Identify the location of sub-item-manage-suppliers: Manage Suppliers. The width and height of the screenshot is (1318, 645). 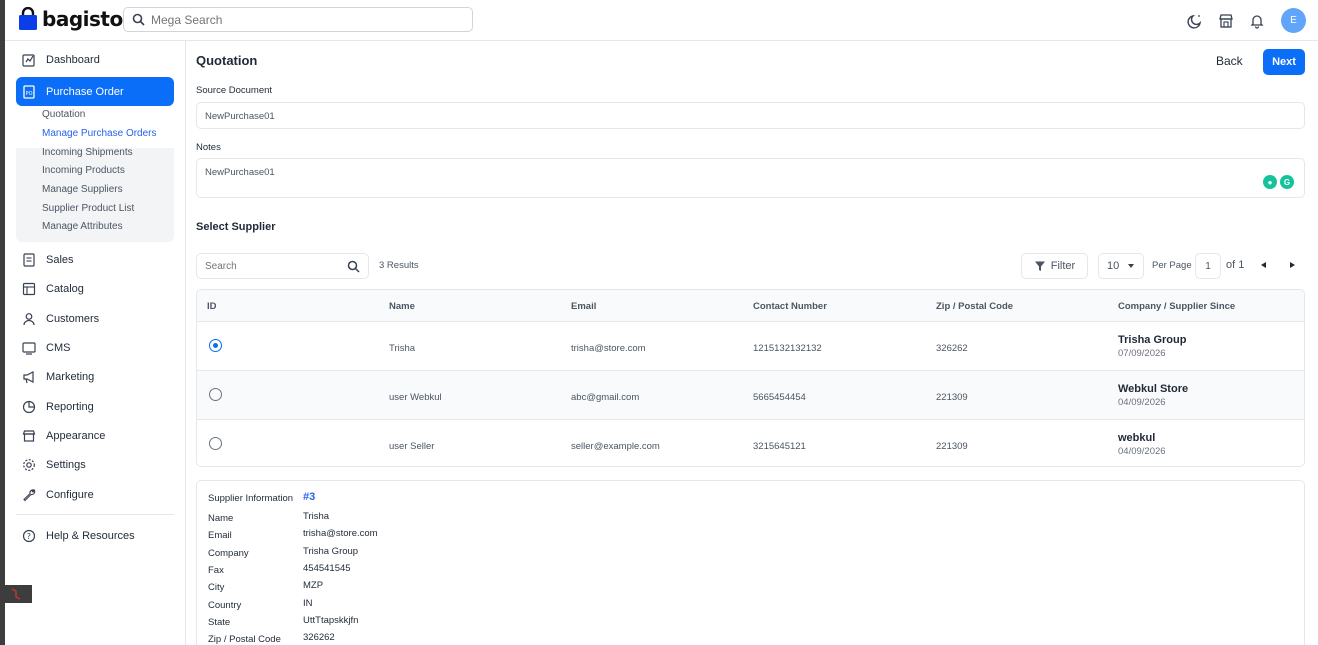
(82, 189).